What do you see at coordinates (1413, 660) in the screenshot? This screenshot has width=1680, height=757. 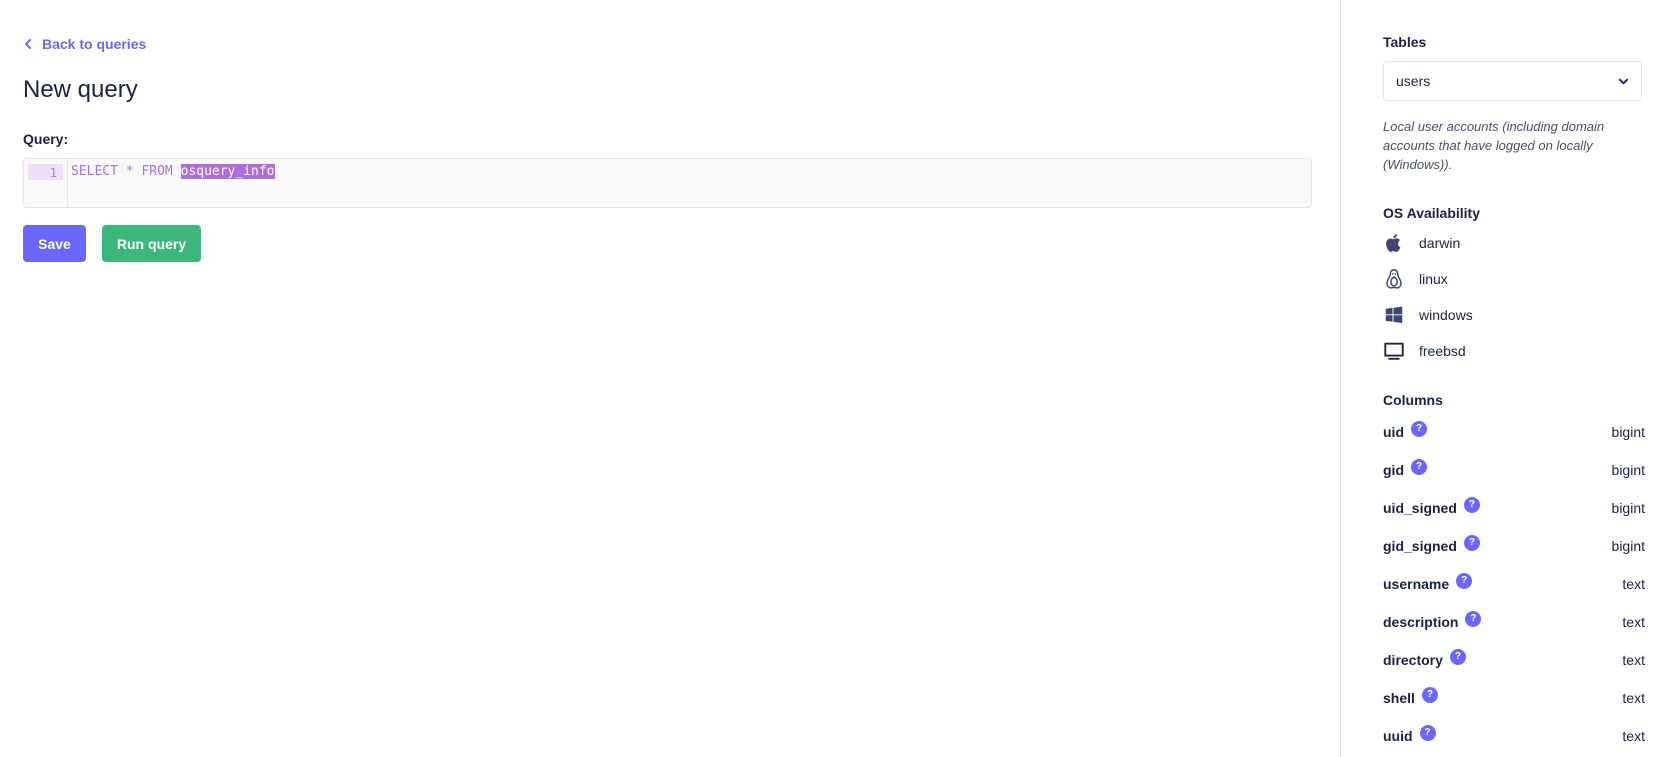 I see `column-name: directory` at bounding box center [1413, 660].